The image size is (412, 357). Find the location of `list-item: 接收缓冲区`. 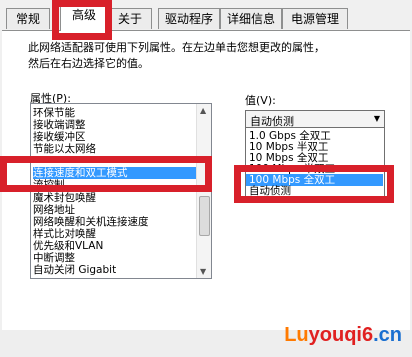

list-item: 接收缓冲区 is located at coordinates (59, 137).